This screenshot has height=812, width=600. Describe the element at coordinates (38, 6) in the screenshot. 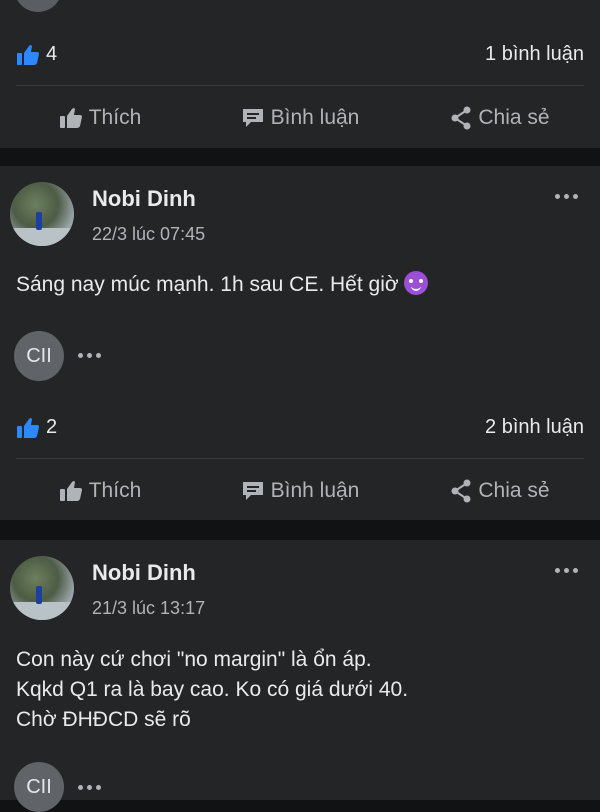

I see `avatar` at that location.